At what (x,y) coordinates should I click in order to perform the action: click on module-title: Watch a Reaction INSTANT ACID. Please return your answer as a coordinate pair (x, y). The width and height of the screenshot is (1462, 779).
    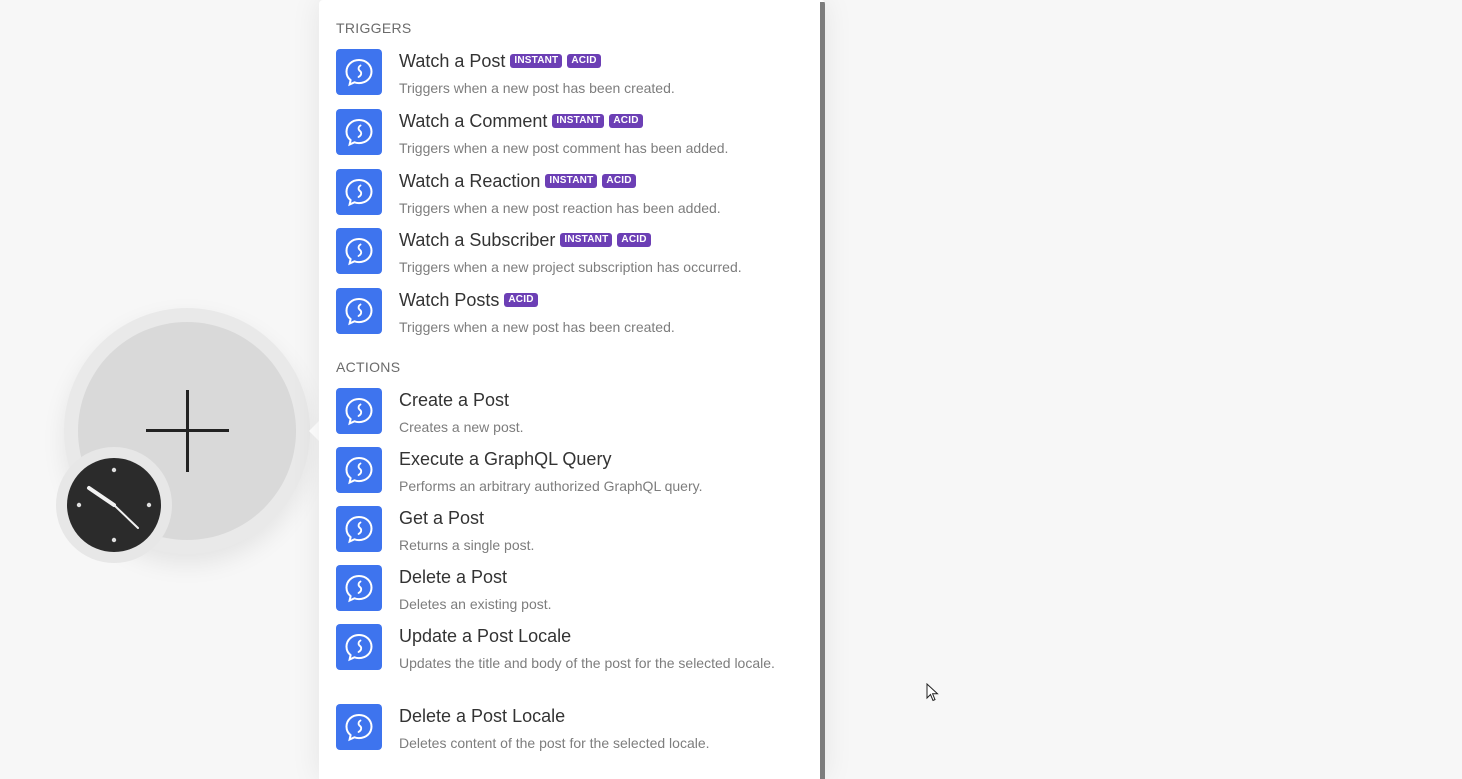
    Looking at the image, I should click on (517, 181).